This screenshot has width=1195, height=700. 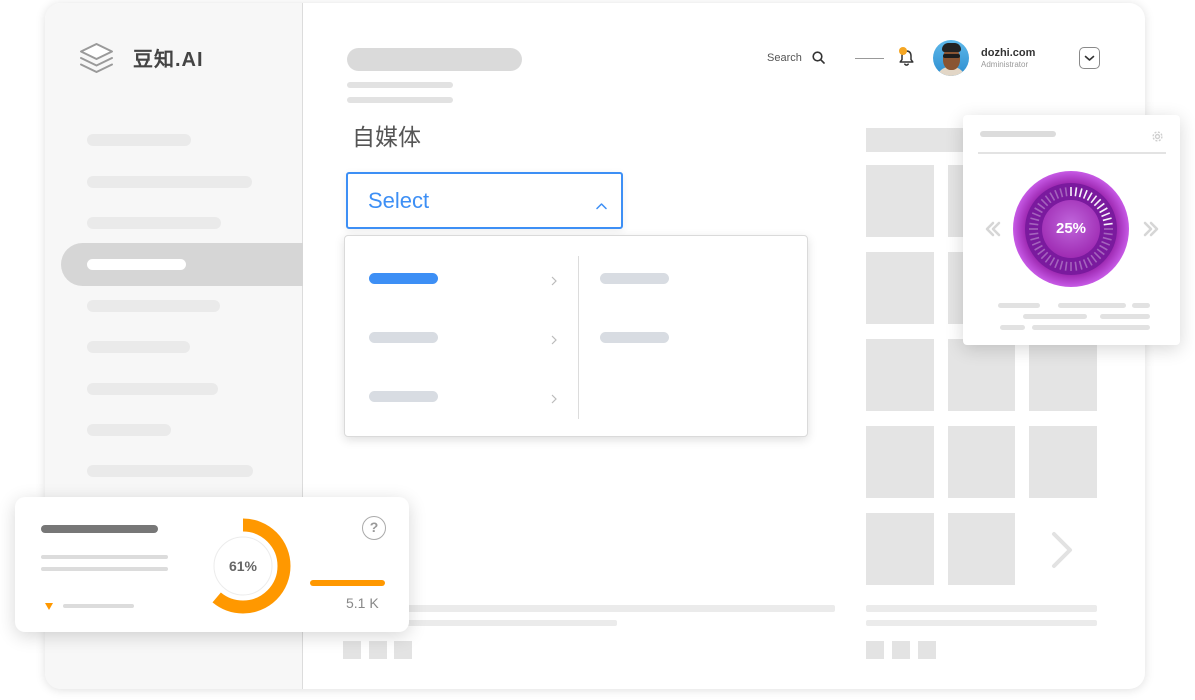 I want to click on metric-value: 5.1 K, so click(x=362, y=603).